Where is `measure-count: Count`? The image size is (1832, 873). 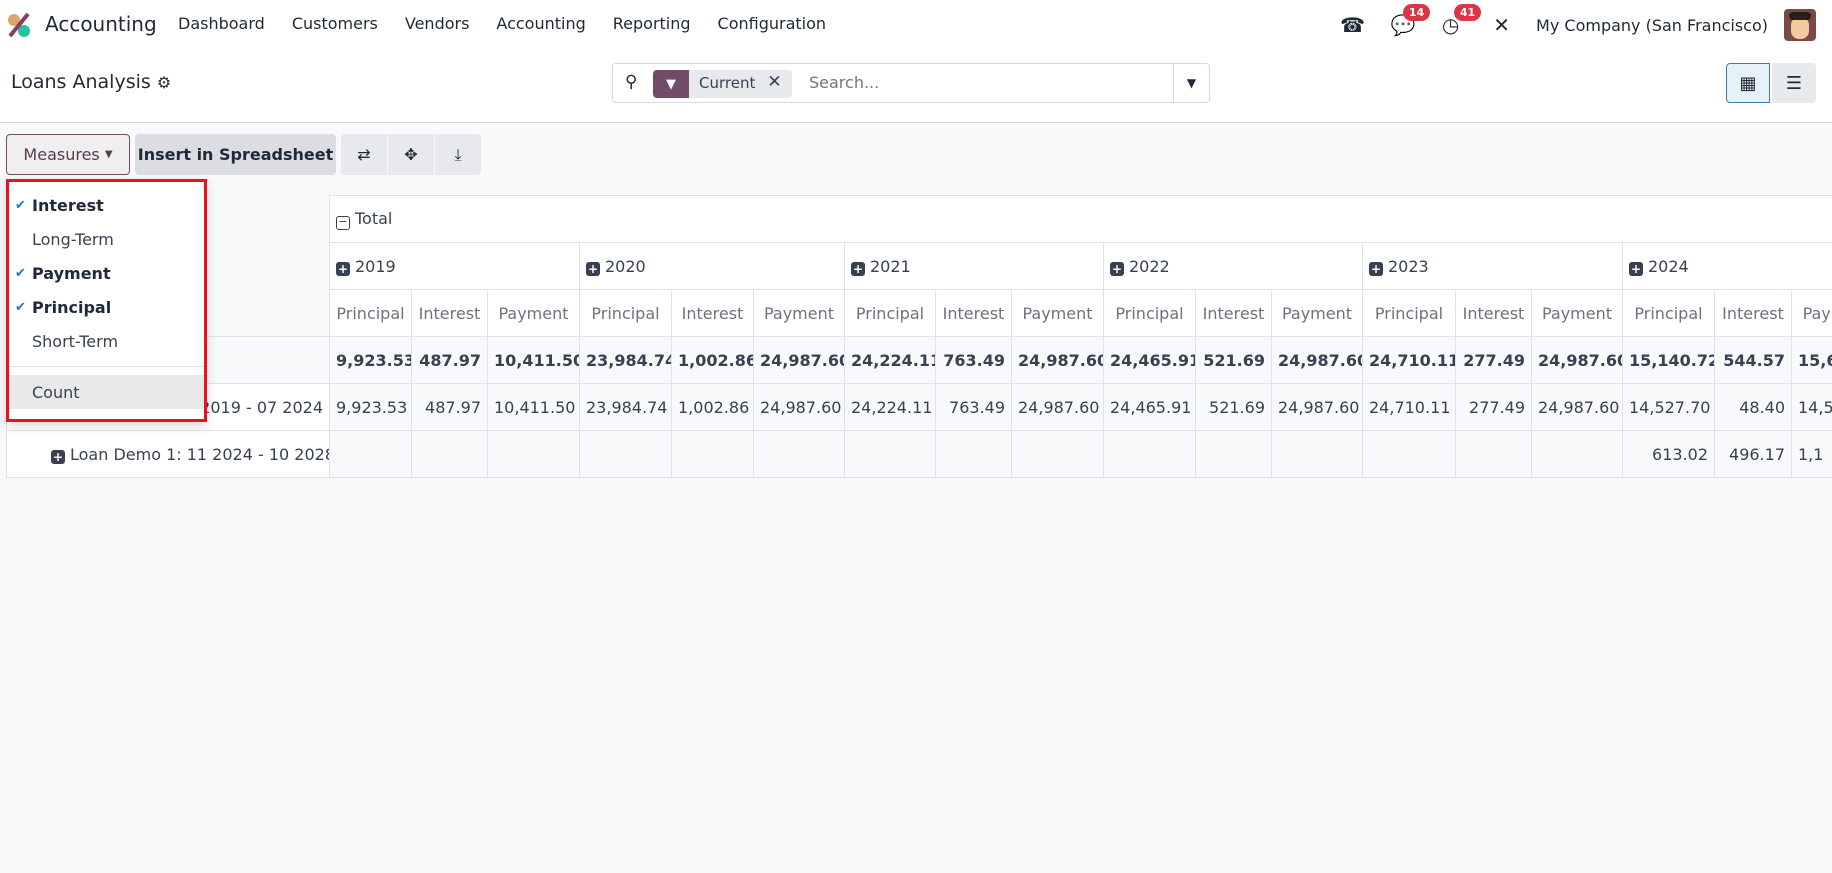 measure-count: Count is located at coordinates (106, 392).